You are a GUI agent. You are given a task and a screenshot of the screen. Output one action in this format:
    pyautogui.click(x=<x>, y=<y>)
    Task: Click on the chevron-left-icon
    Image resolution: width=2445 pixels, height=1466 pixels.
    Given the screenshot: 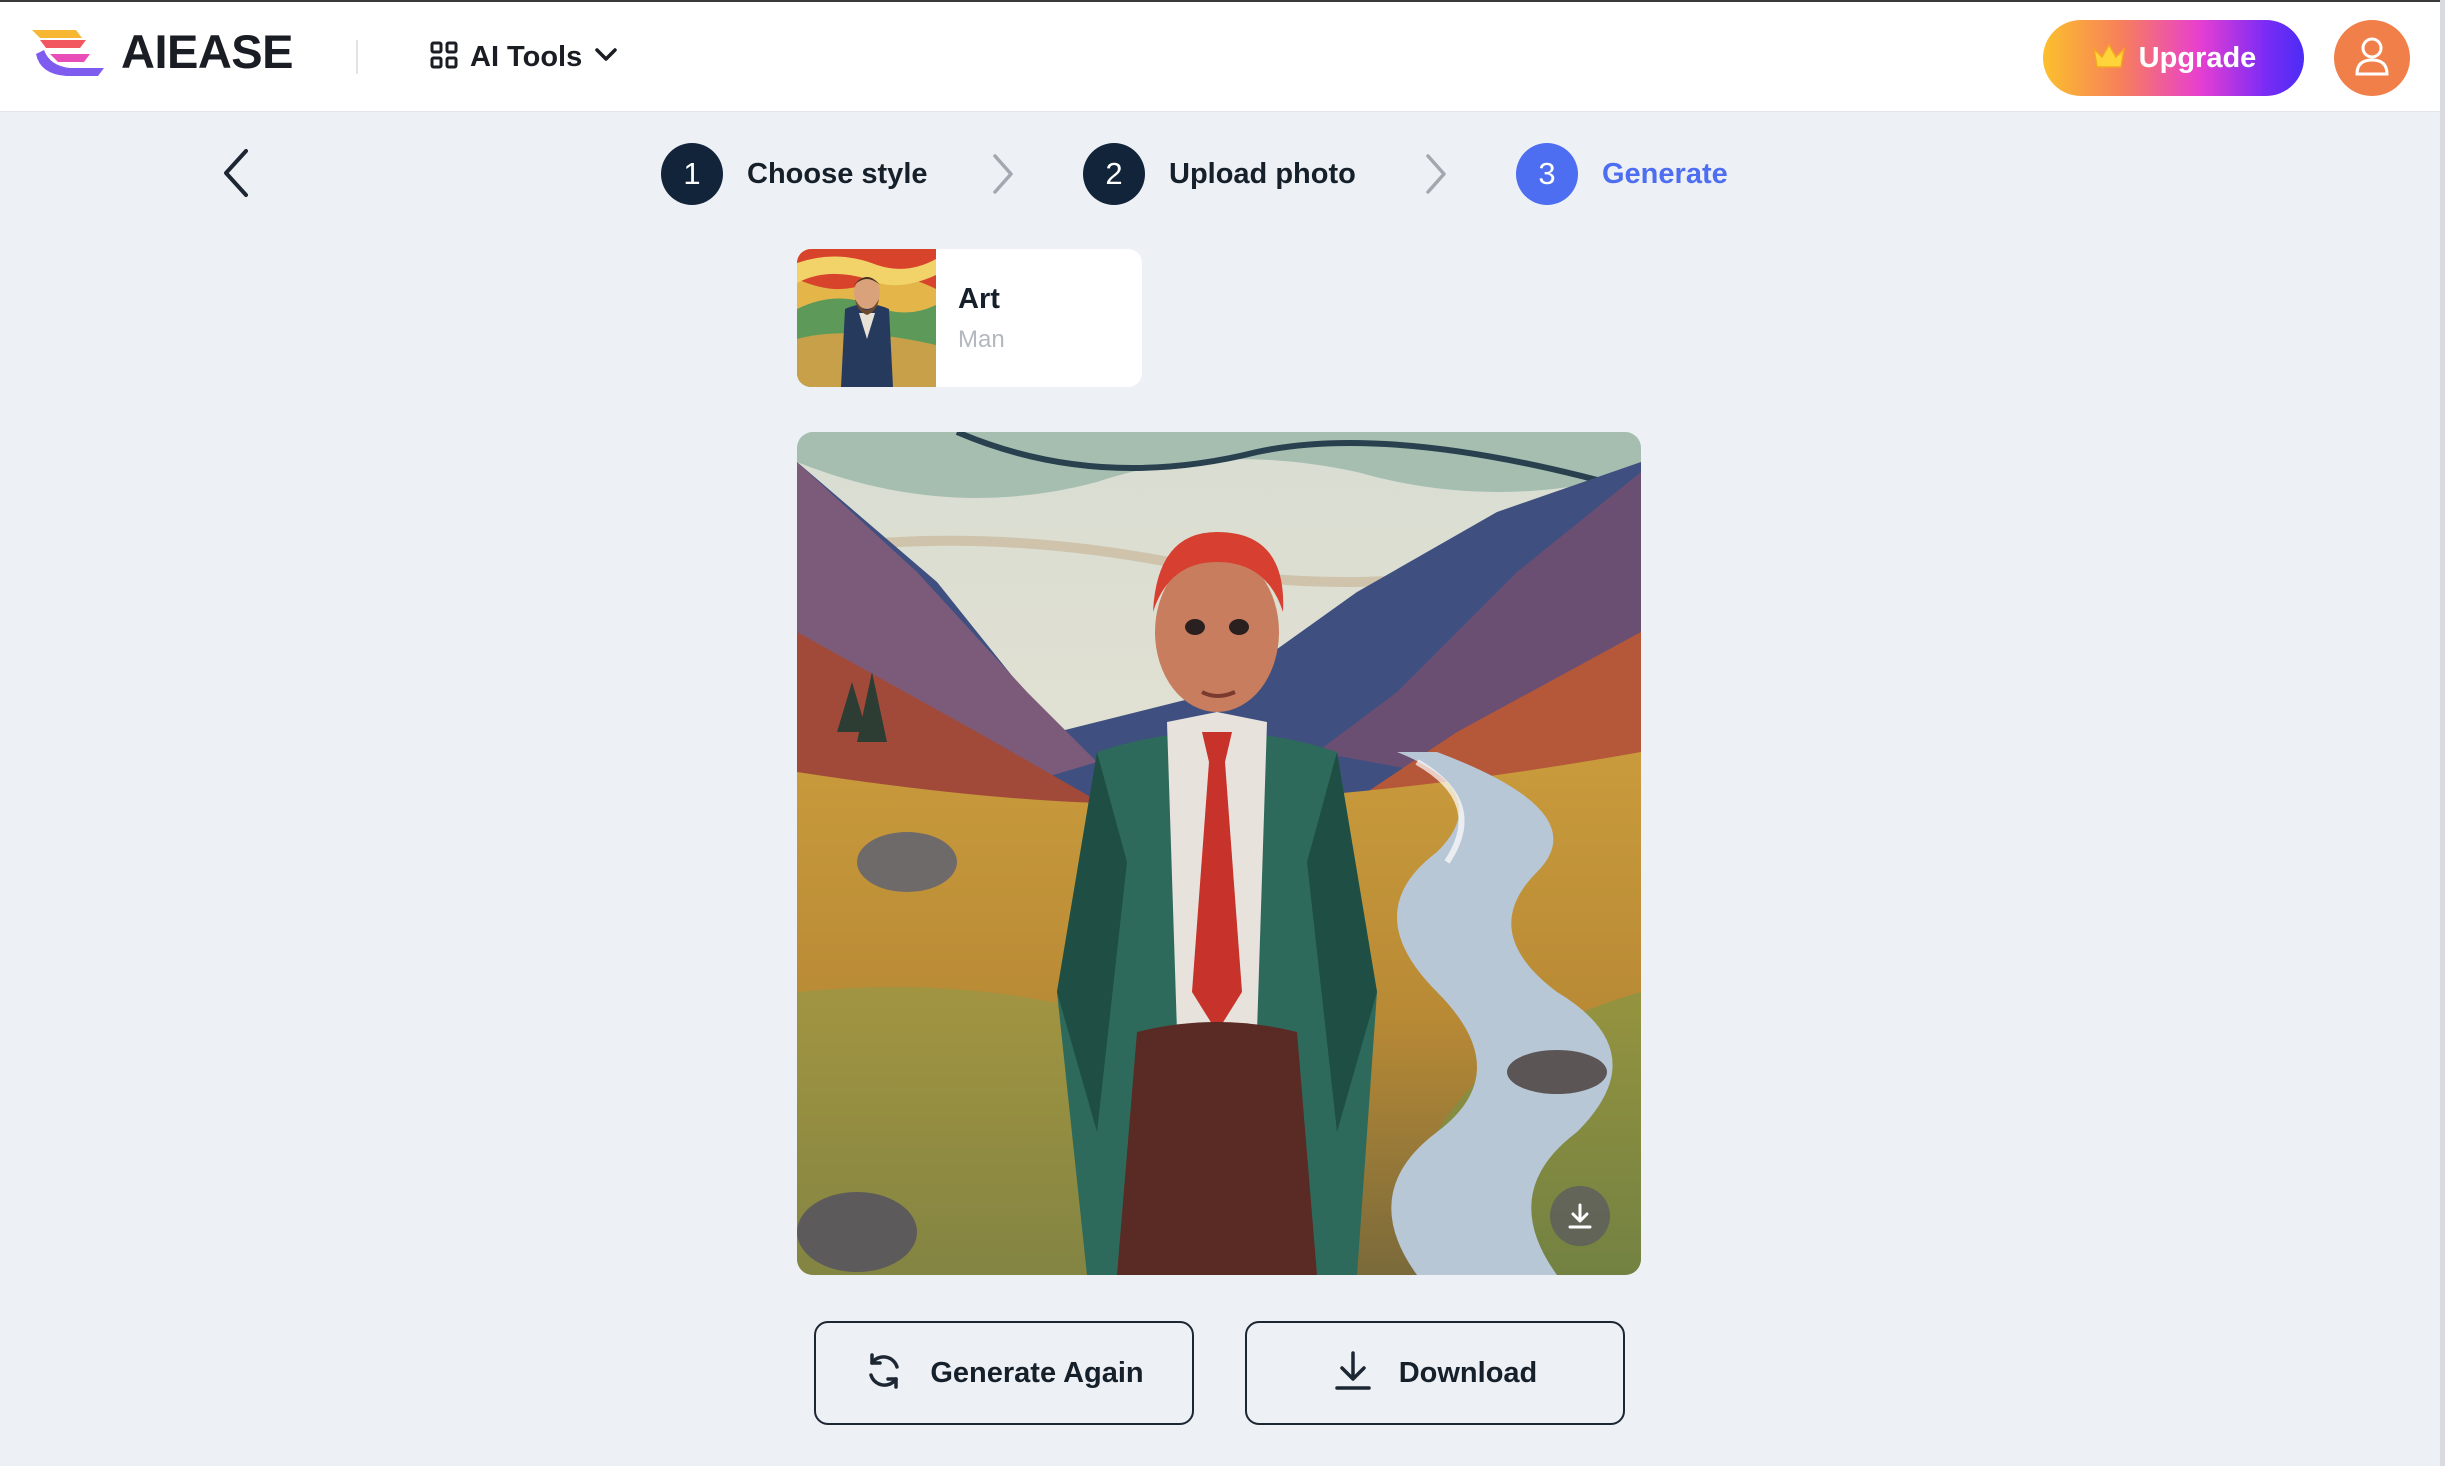 What is the action you would take?
    pyautogui.click(x=237, y=177)
    